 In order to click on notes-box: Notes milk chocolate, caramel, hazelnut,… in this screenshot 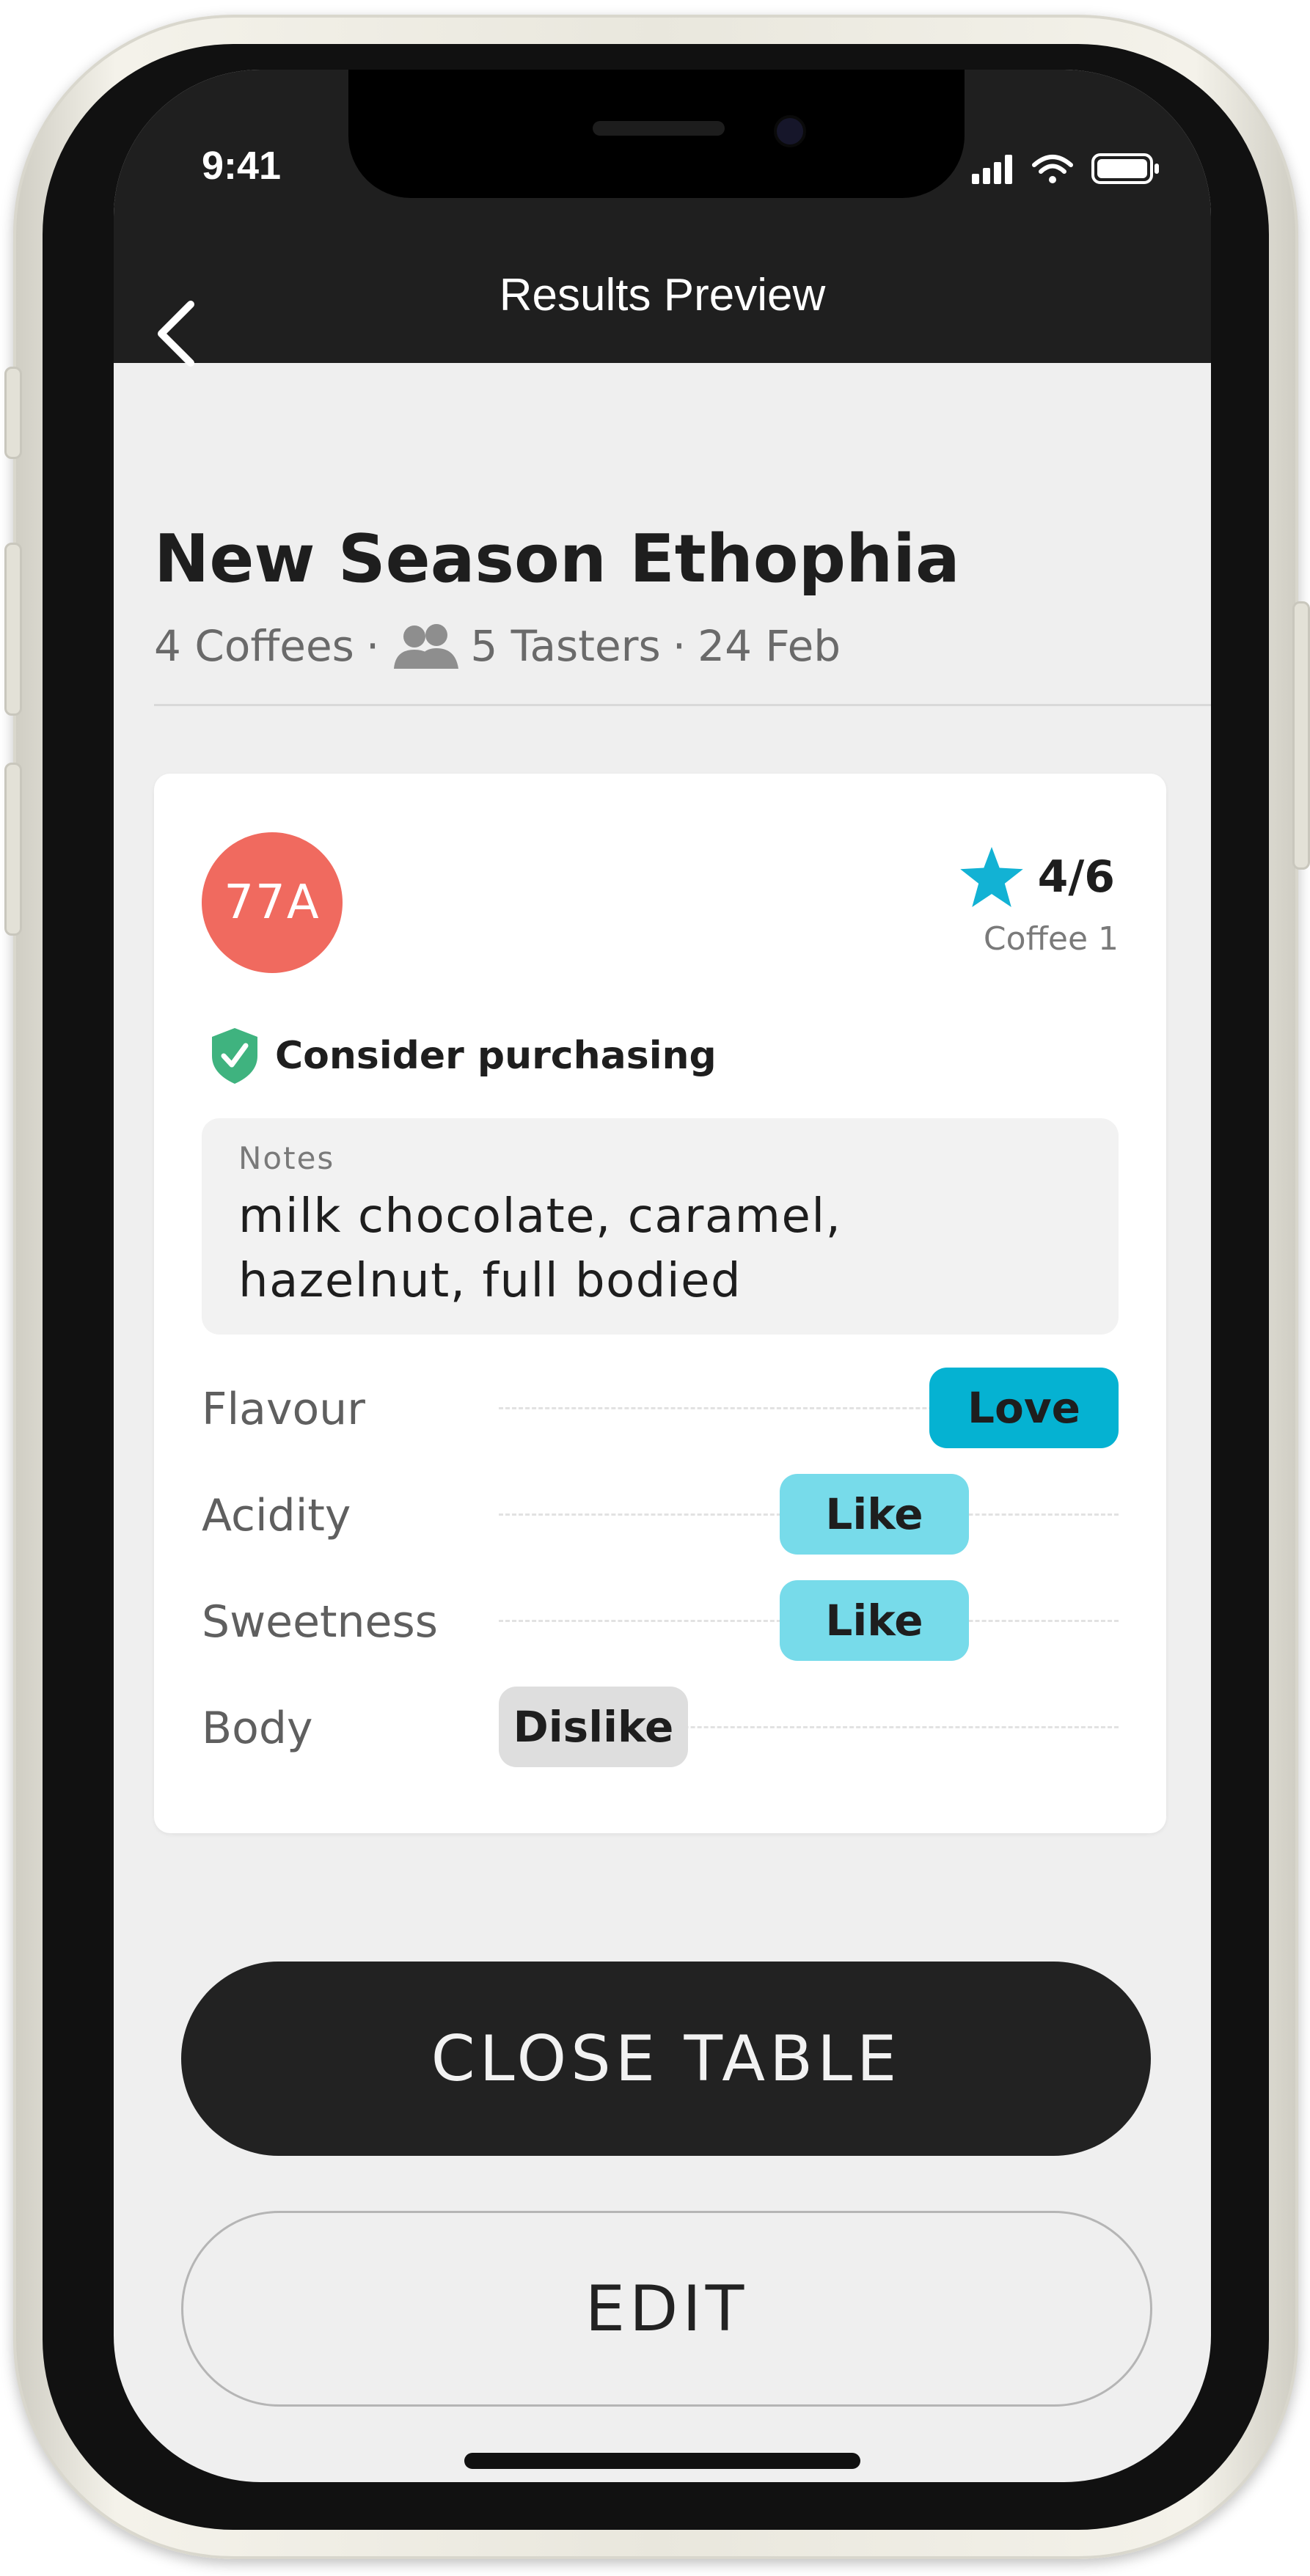, I will do `click(660, 1227)`.